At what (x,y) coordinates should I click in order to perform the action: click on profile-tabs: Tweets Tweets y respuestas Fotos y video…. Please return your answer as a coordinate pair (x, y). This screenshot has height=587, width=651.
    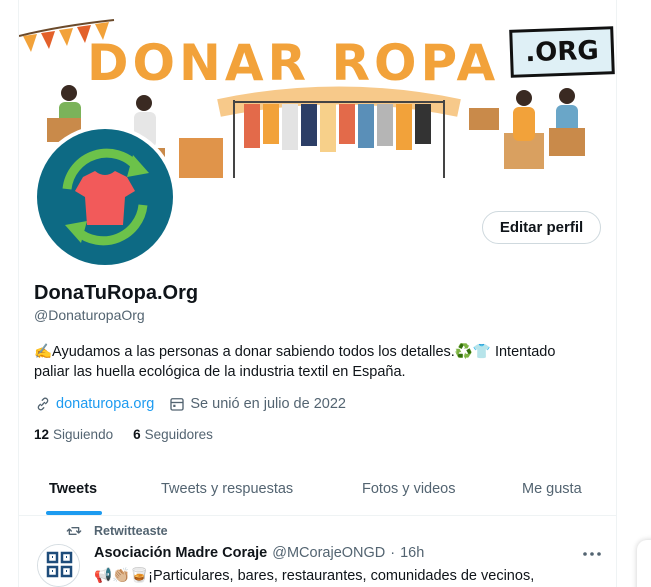
    Looking at the image, I should click on (317, 489).